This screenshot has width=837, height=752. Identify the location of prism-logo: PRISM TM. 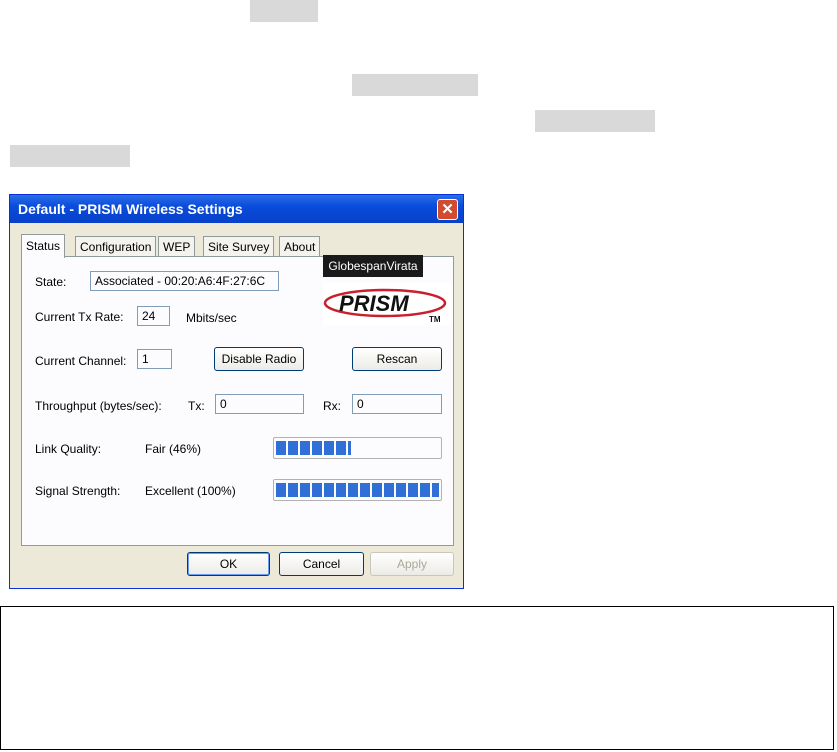
(387, 304).